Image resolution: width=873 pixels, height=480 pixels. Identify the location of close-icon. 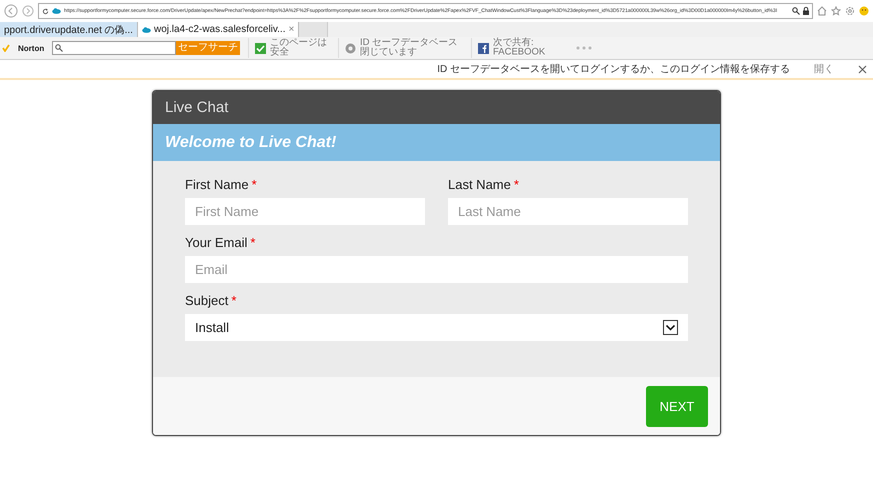
(862, 69).